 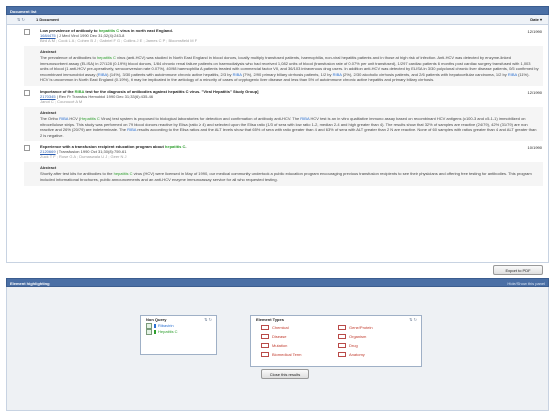 What do you see at coordinates (376, 355) in the screenshot?
I see `element-type-item: Anatomy` at bounding box center [376, 355].